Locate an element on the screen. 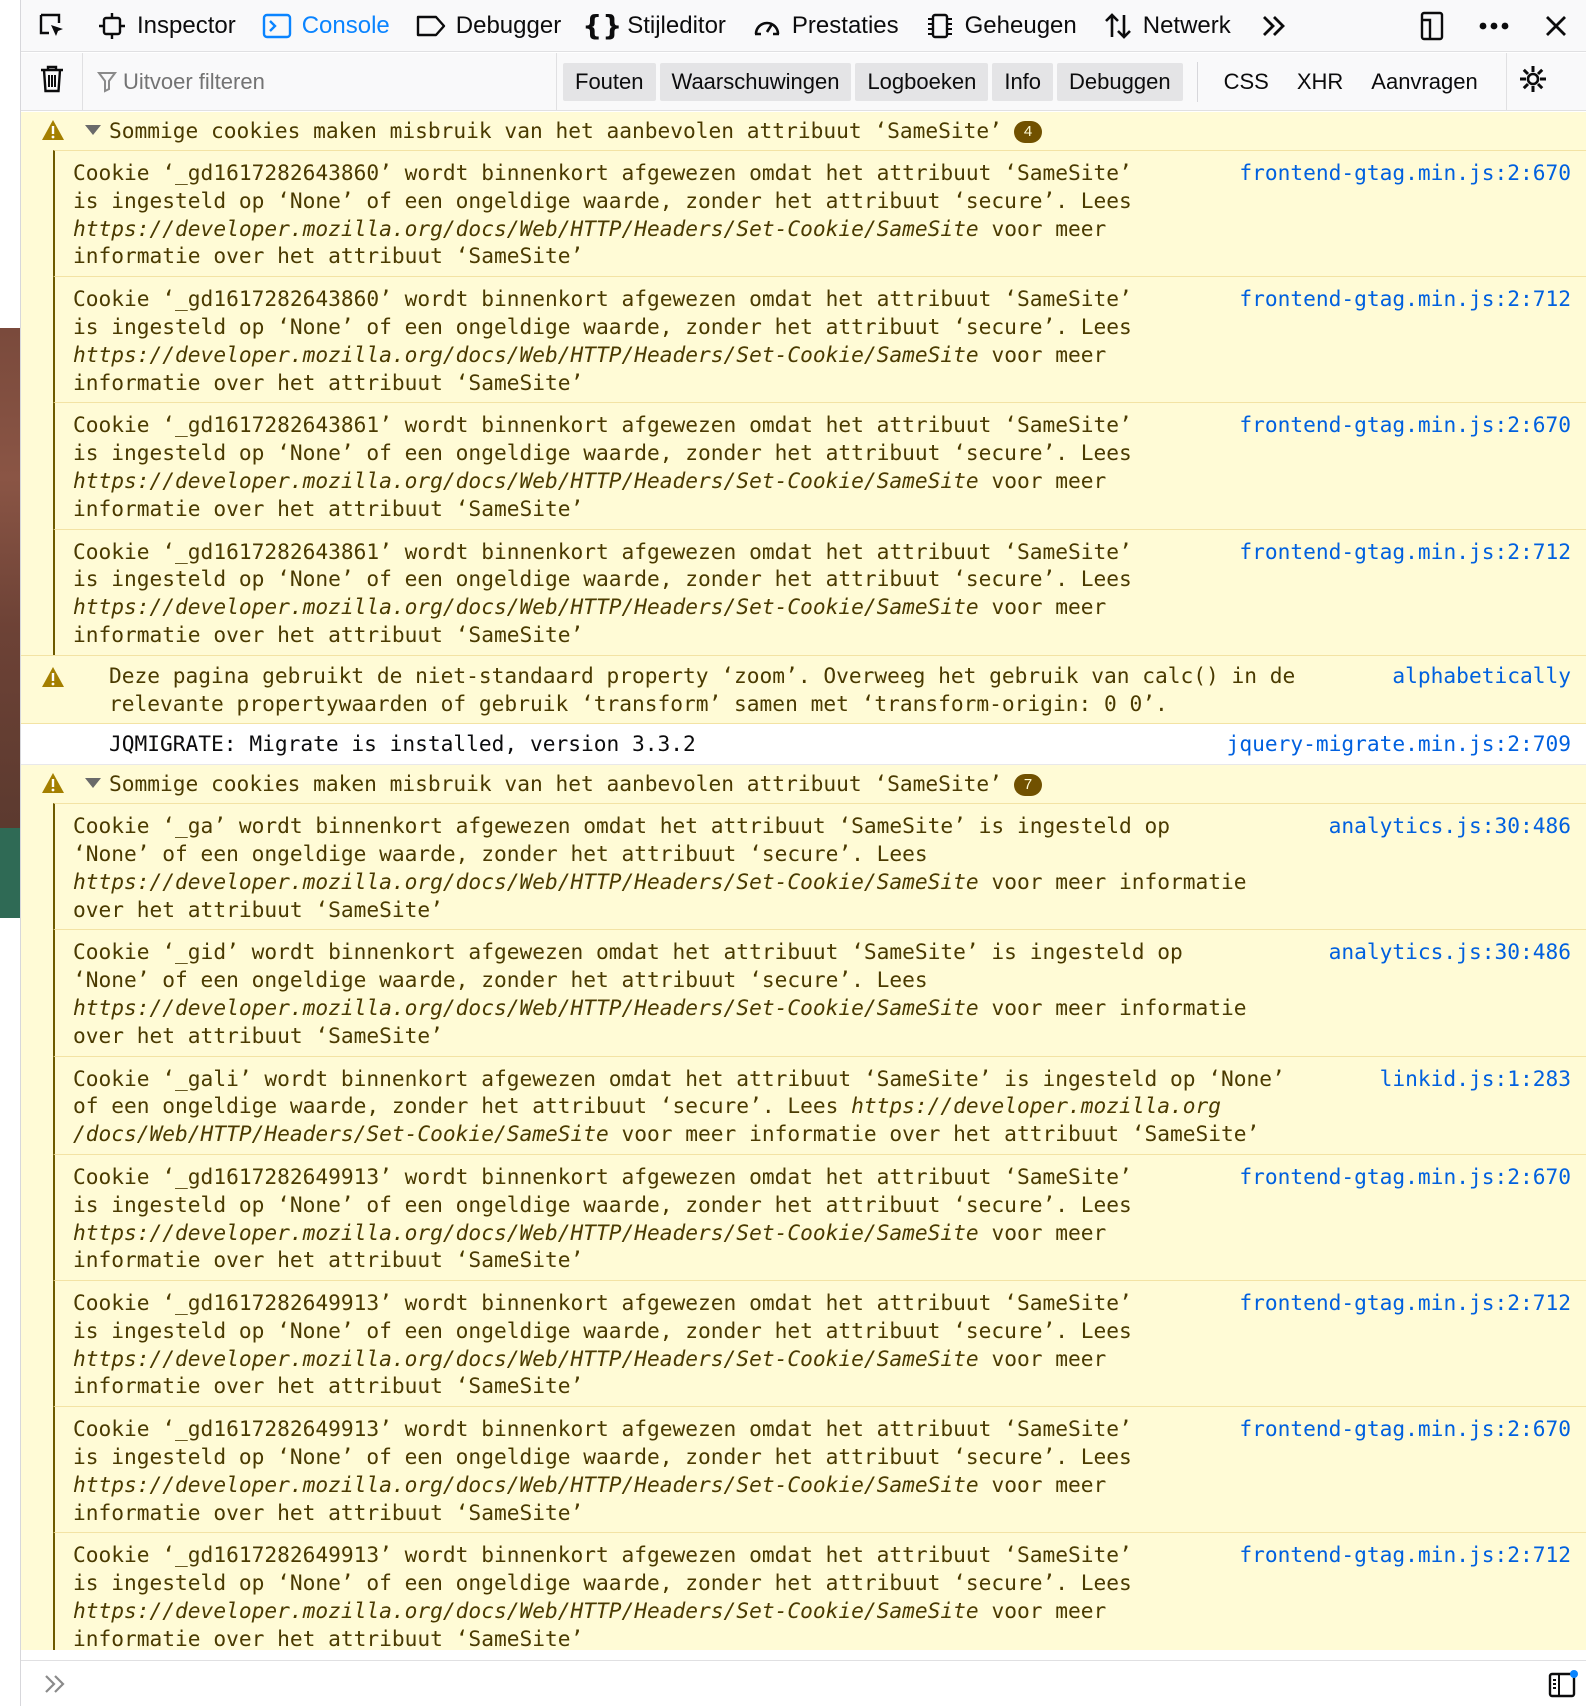 The width and height of the screenshot is (1586, 1706). filter-requests-button: Aanvragen is located at coordinates (1424, 82).